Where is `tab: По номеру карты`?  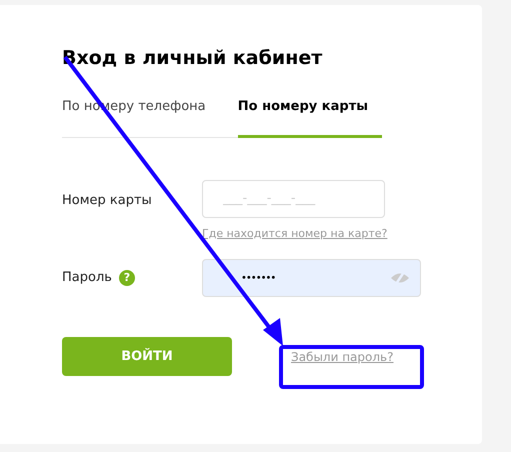
tab: По номеру карты is located at coordinates (310, 117).